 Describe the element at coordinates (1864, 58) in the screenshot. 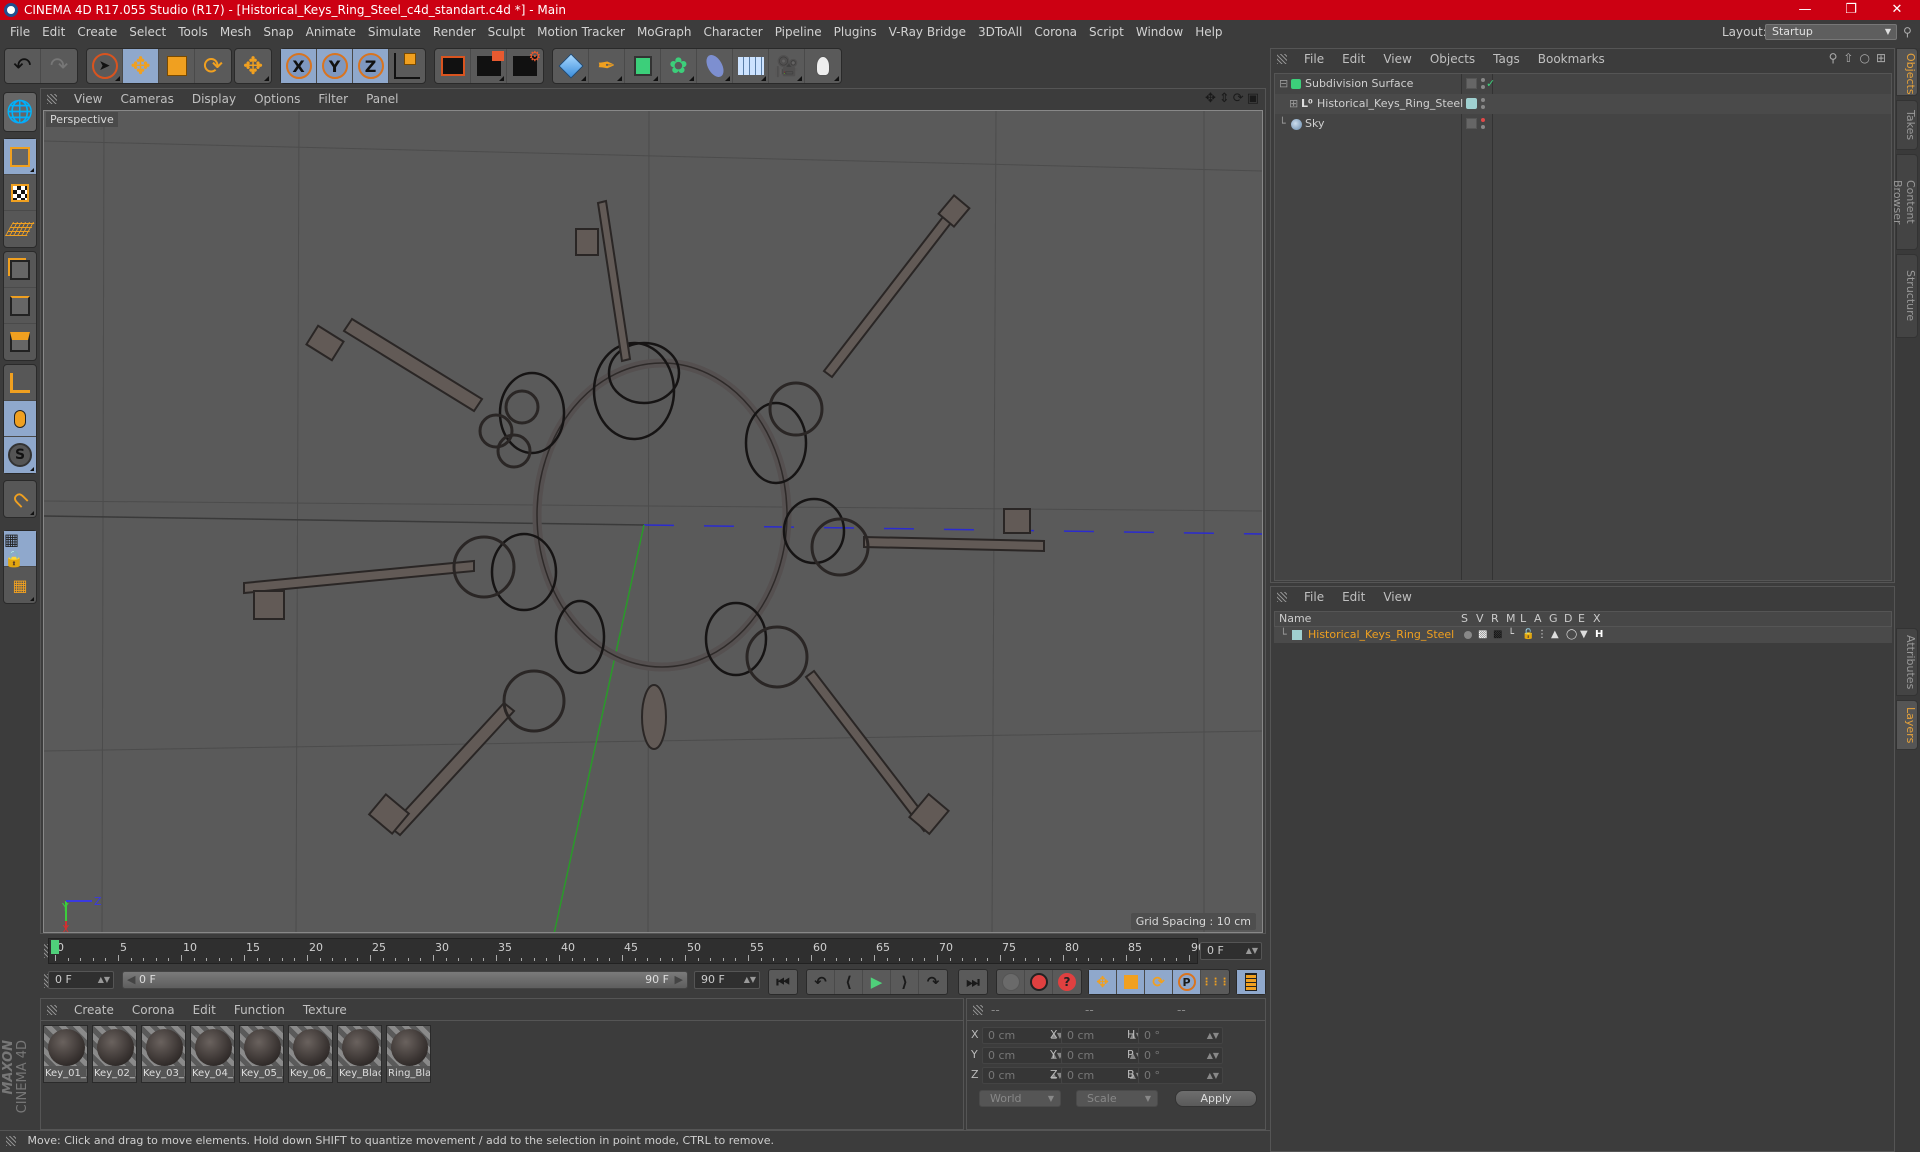

I see `visibility-icon: ○` at that location.